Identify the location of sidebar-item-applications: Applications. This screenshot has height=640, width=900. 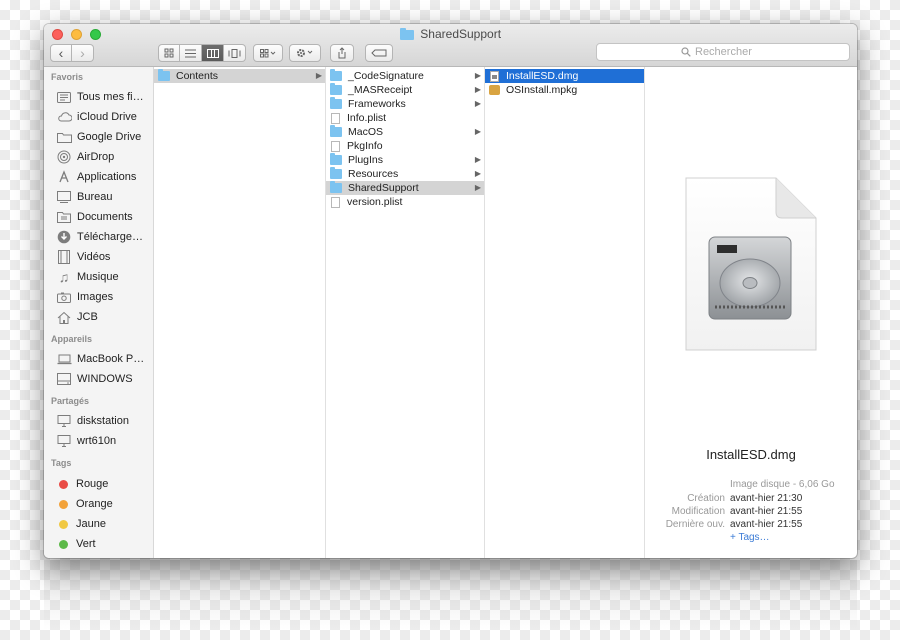
(103, 177).